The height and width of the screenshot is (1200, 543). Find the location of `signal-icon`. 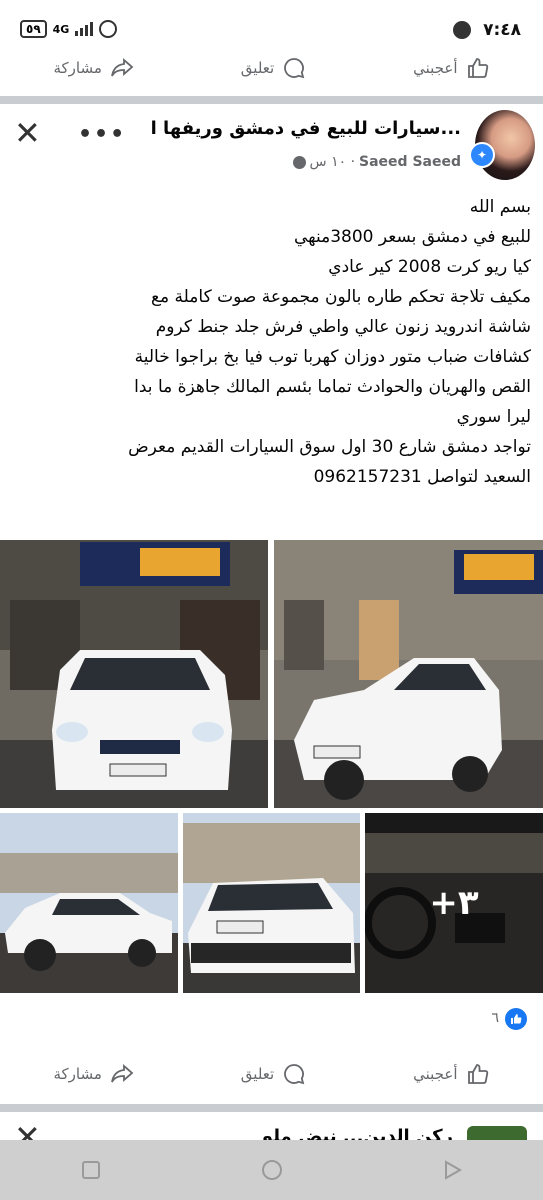

signal-icon is located at coordinates (84, 29).